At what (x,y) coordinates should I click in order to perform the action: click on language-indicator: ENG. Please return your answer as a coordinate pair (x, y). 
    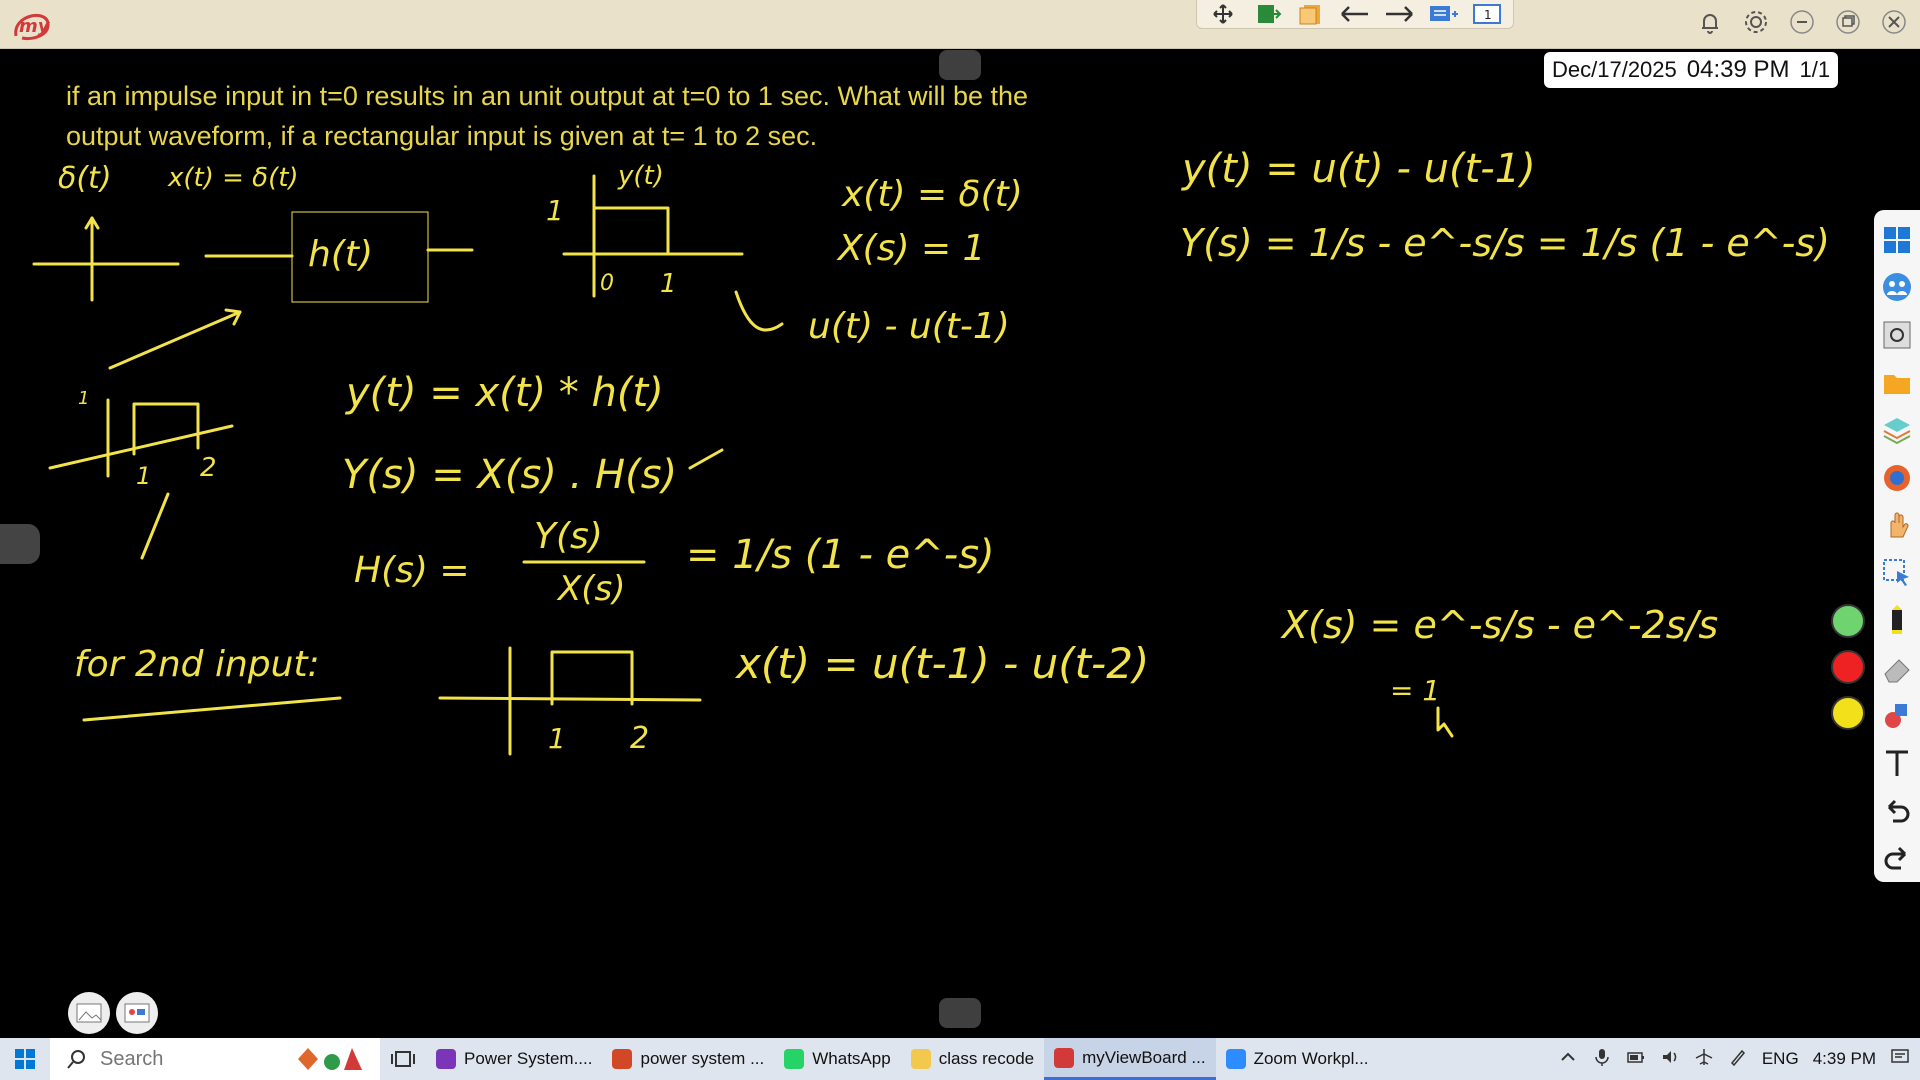
    Looking at the image, I should click on (1780, 1059).